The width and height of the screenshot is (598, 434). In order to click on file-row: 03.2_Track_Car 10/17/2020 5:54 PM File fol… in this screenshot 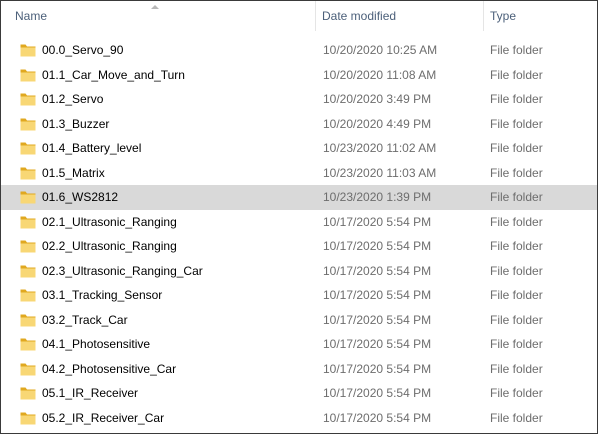, I will do `click(299, 320)`.